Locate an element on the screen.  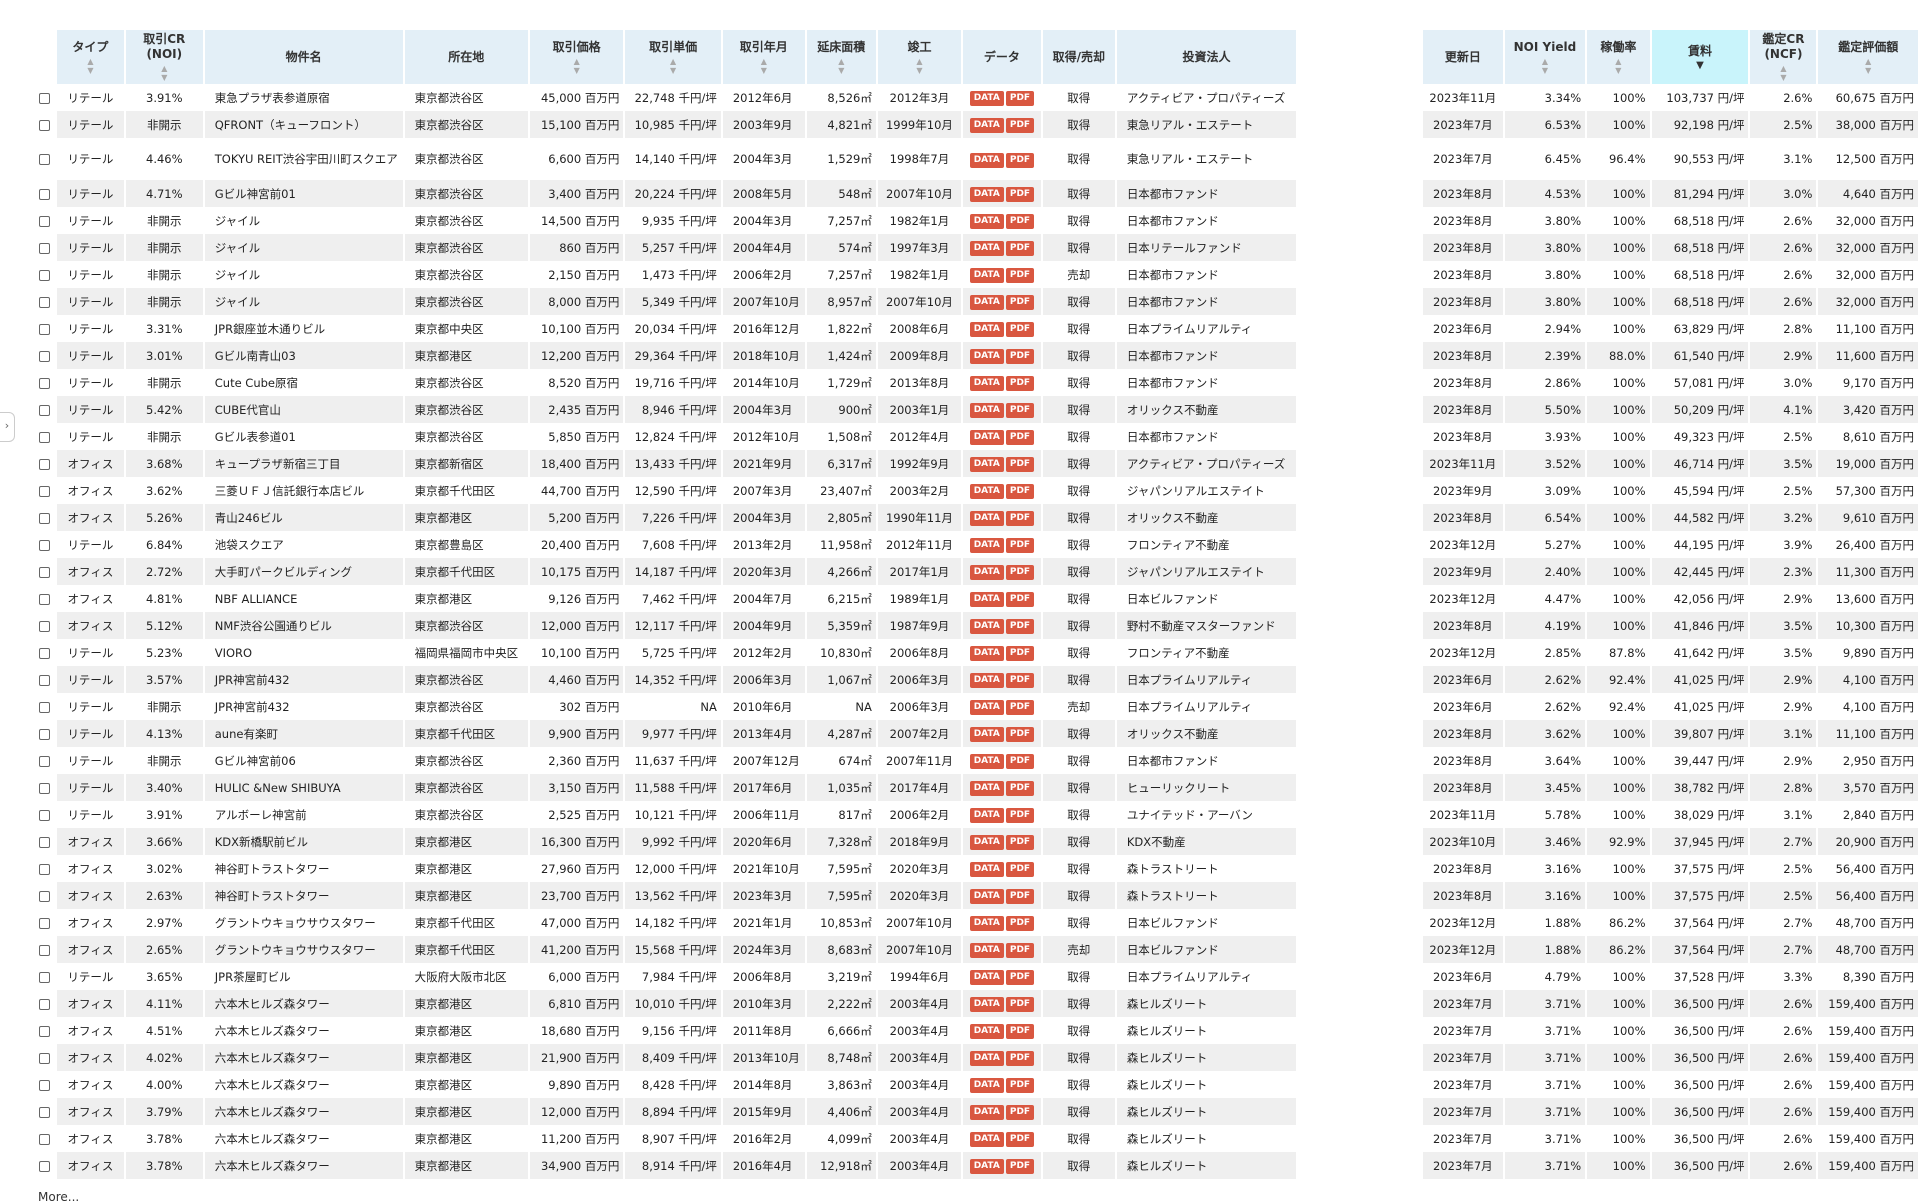
sidebar-toggle-button: › is located at coordinates (7, 427).